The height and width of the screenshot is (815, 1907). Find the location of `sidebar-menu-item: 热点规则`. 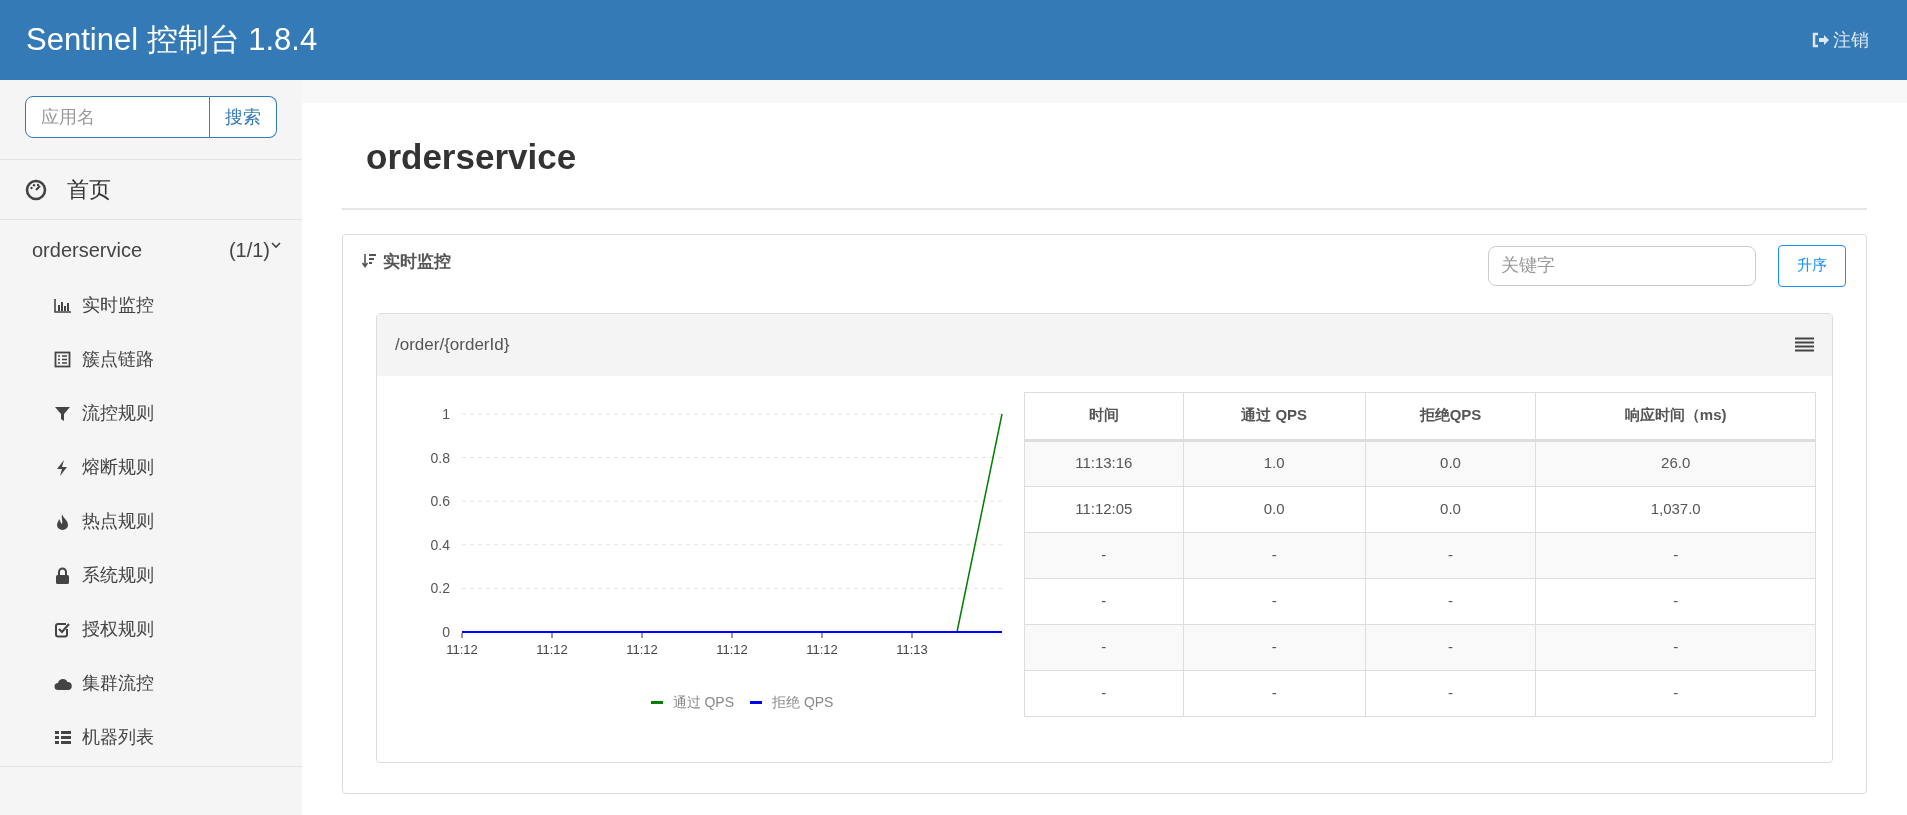

sidebar-menu-item: 热点规则 is located at coordinates (151, 521).